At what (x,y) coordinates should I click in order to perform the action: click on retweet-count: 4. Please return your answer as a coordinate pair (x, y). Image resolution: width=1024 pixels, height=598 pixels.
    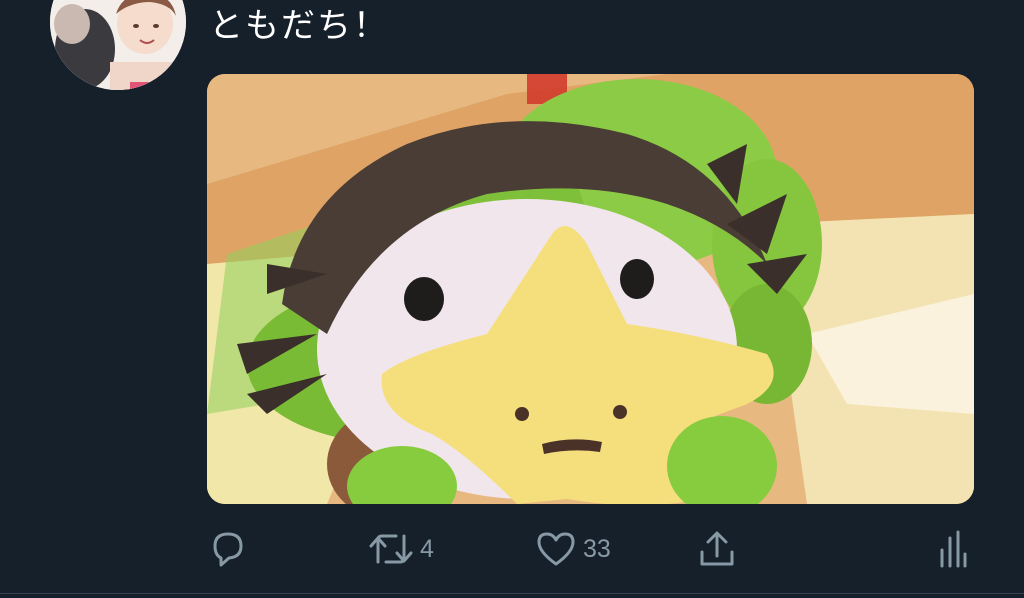
    Looking at the image, I should click on (427, 548).